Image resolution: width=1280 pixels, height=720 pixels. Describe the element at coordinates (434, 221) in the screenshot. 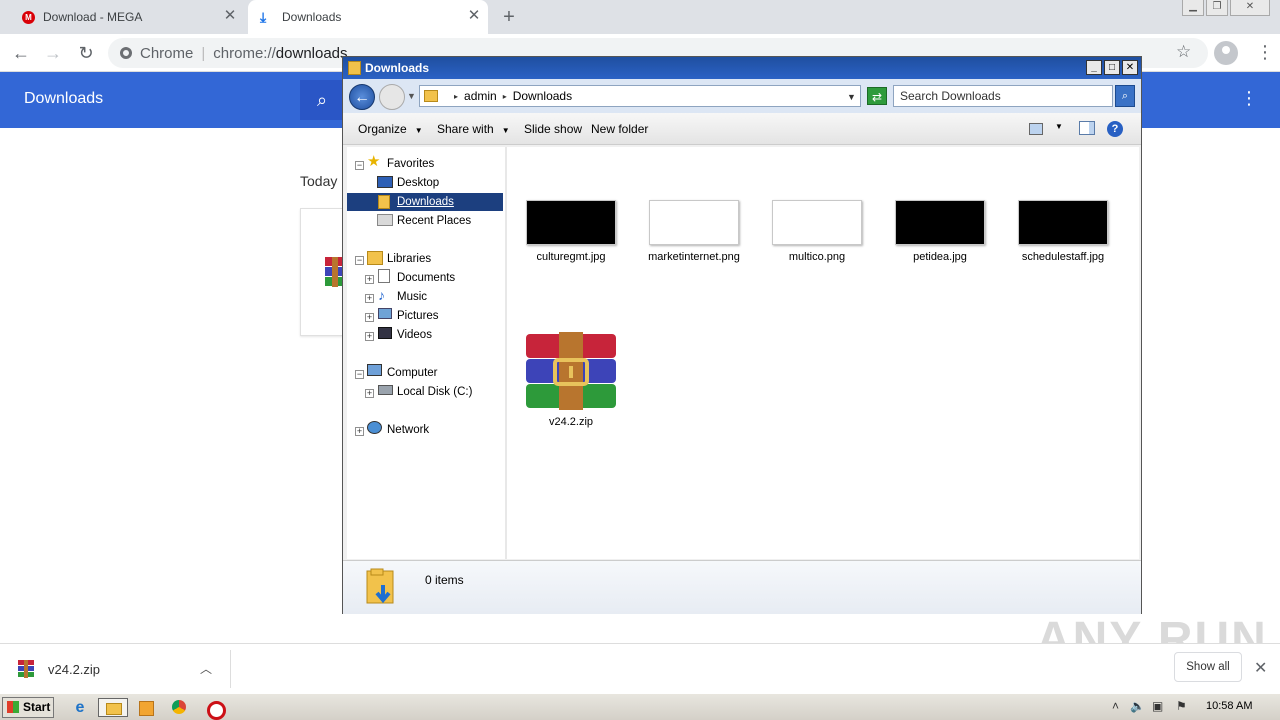

I see `nav-recent-places: Recent Places` at that location.